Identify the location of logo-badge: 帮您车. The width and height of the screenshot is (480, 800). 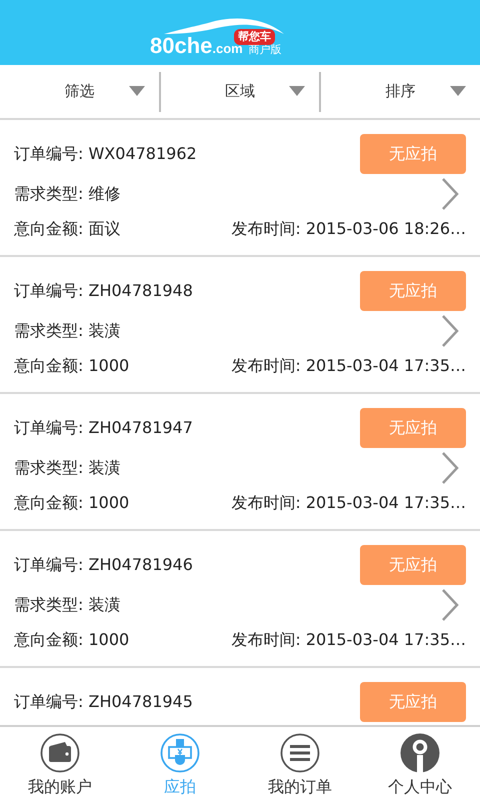
(254, 37).